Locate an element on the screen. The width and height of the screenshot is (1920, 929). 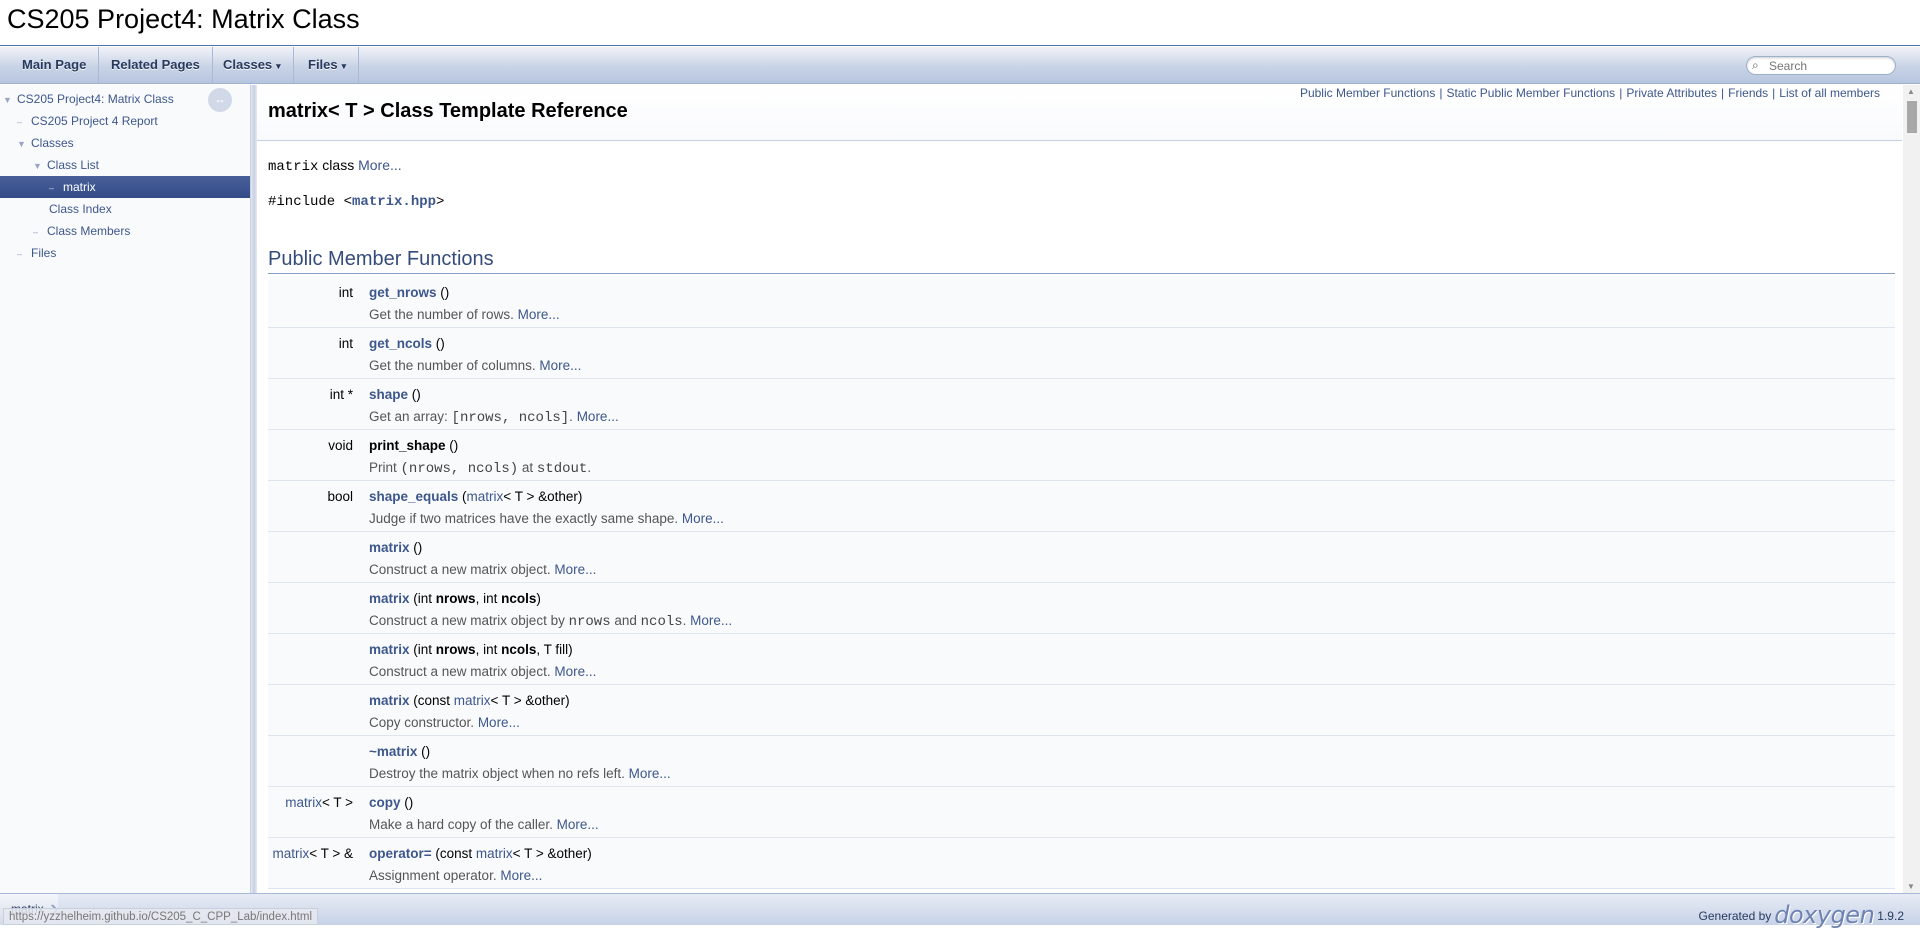
nav-main-page: Main Page is located at coordinates (55, 65).